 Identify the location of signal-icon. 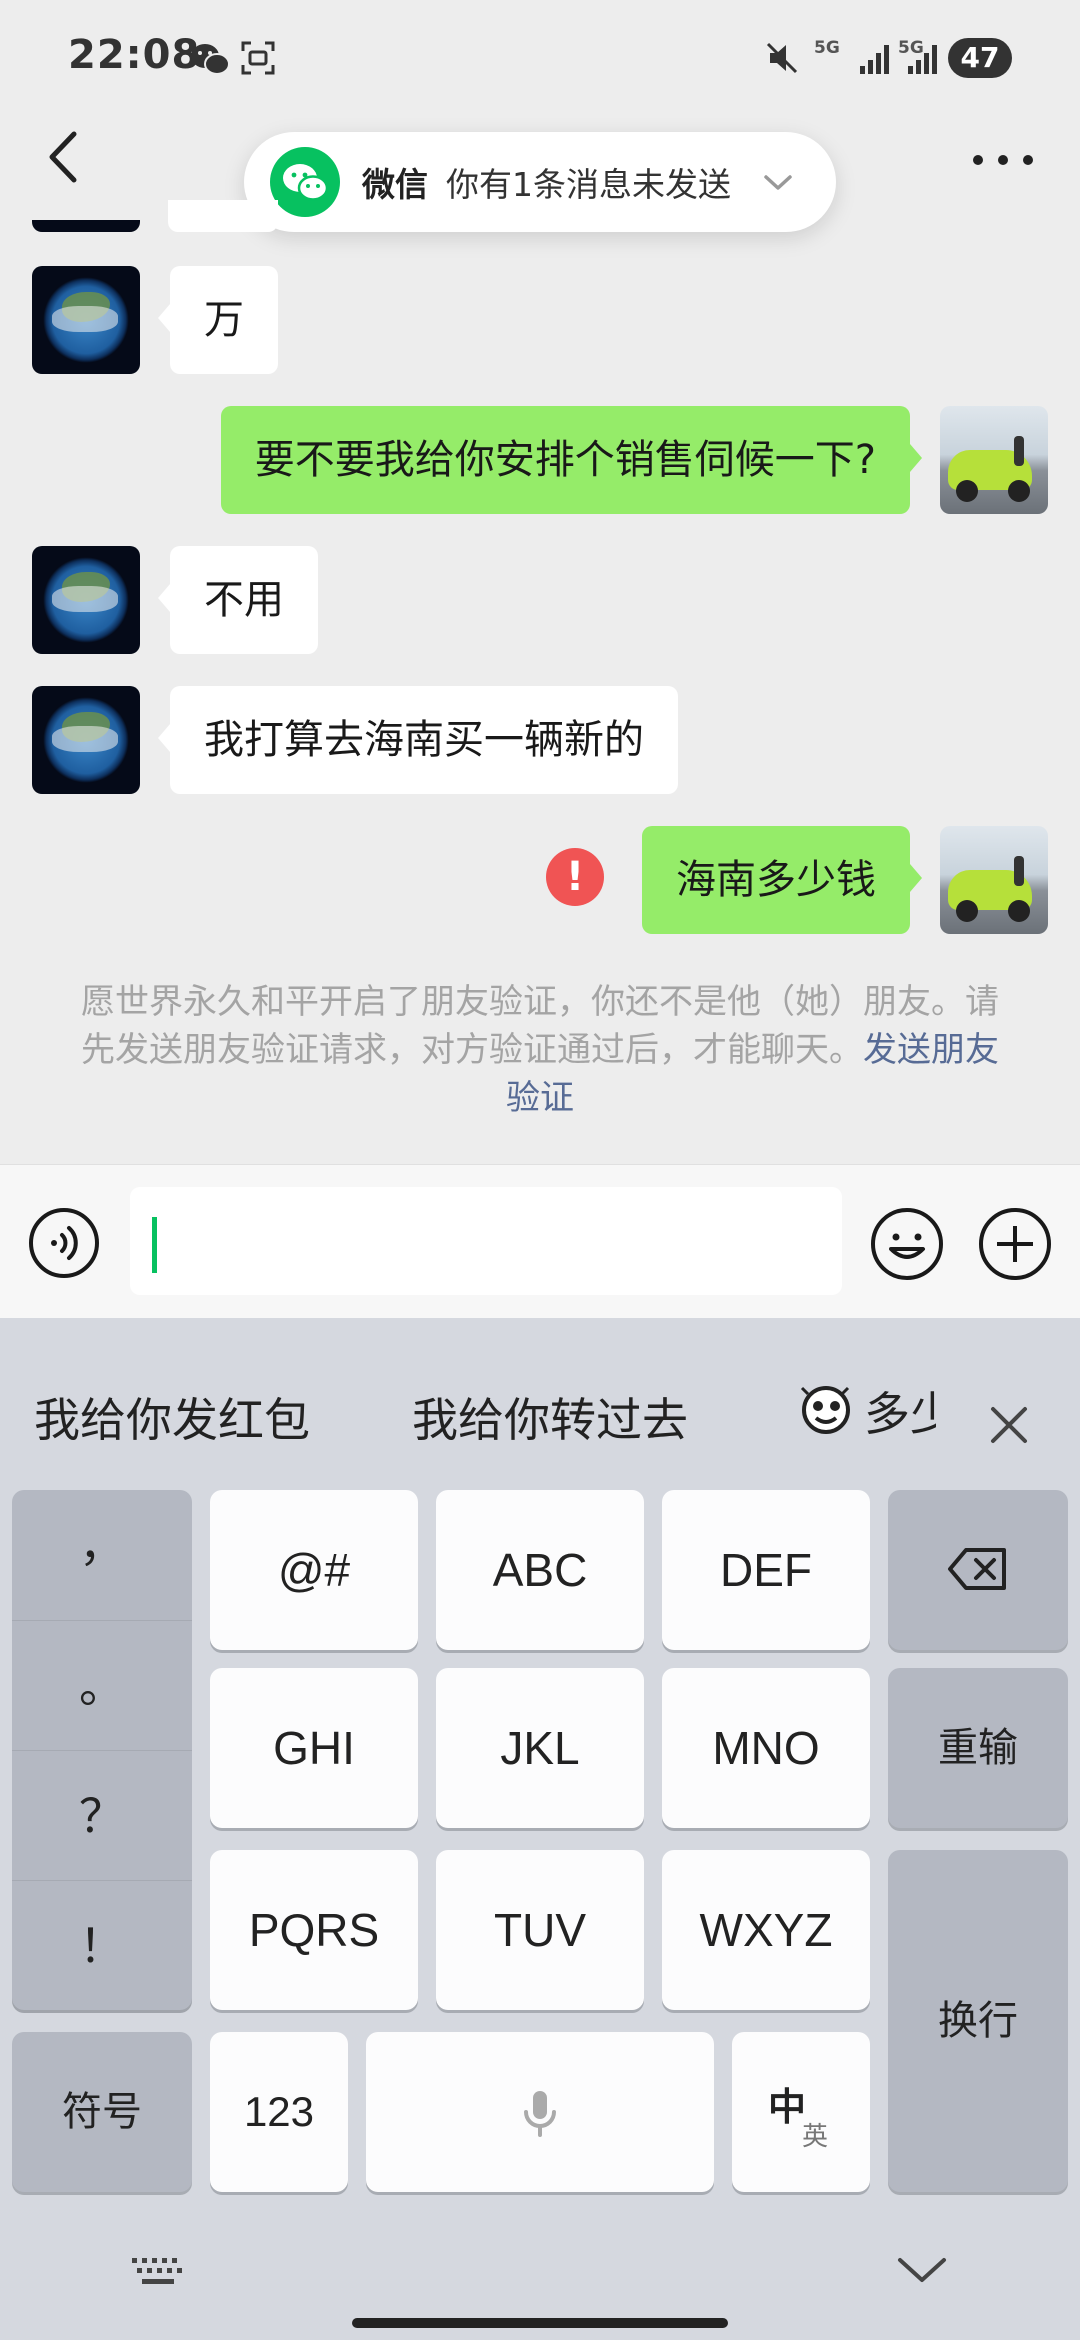
(874, 59).